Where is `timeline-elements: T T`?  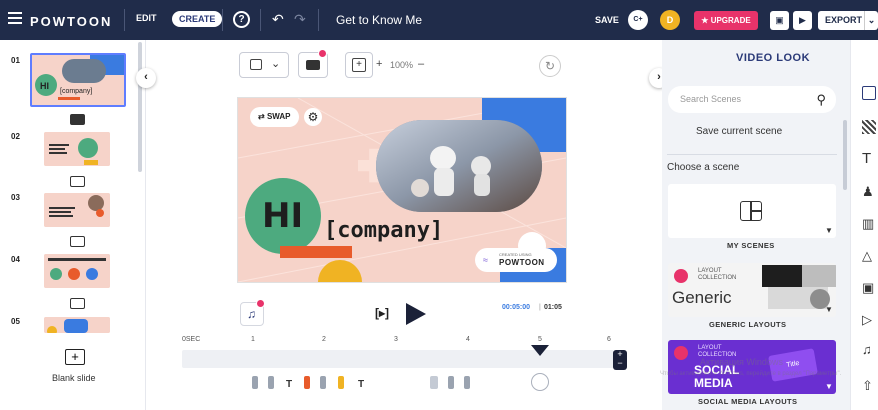 timeline-elements: T T is located at coordinates (310, 382).